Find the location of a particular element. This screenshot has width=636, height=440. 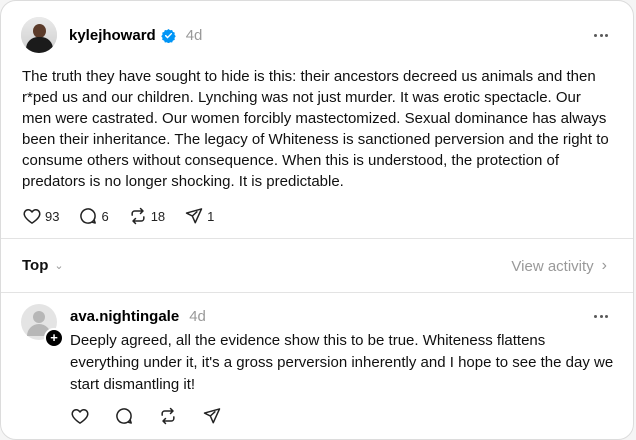

comment-button: 6 is located at coordinates (93, 216).